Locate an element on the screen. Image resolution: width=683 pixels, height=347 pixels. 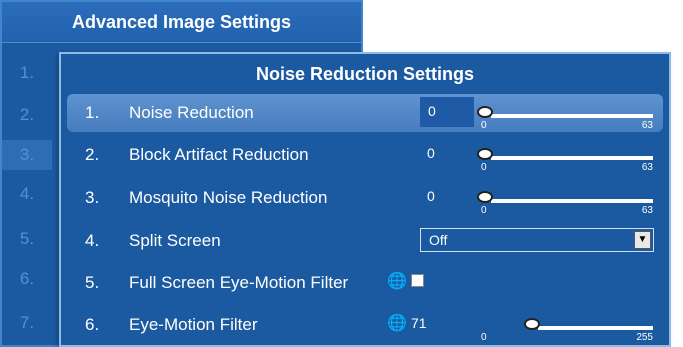
eye-motion-filter-slider: 0 255 is located at coordinates (565, 325).